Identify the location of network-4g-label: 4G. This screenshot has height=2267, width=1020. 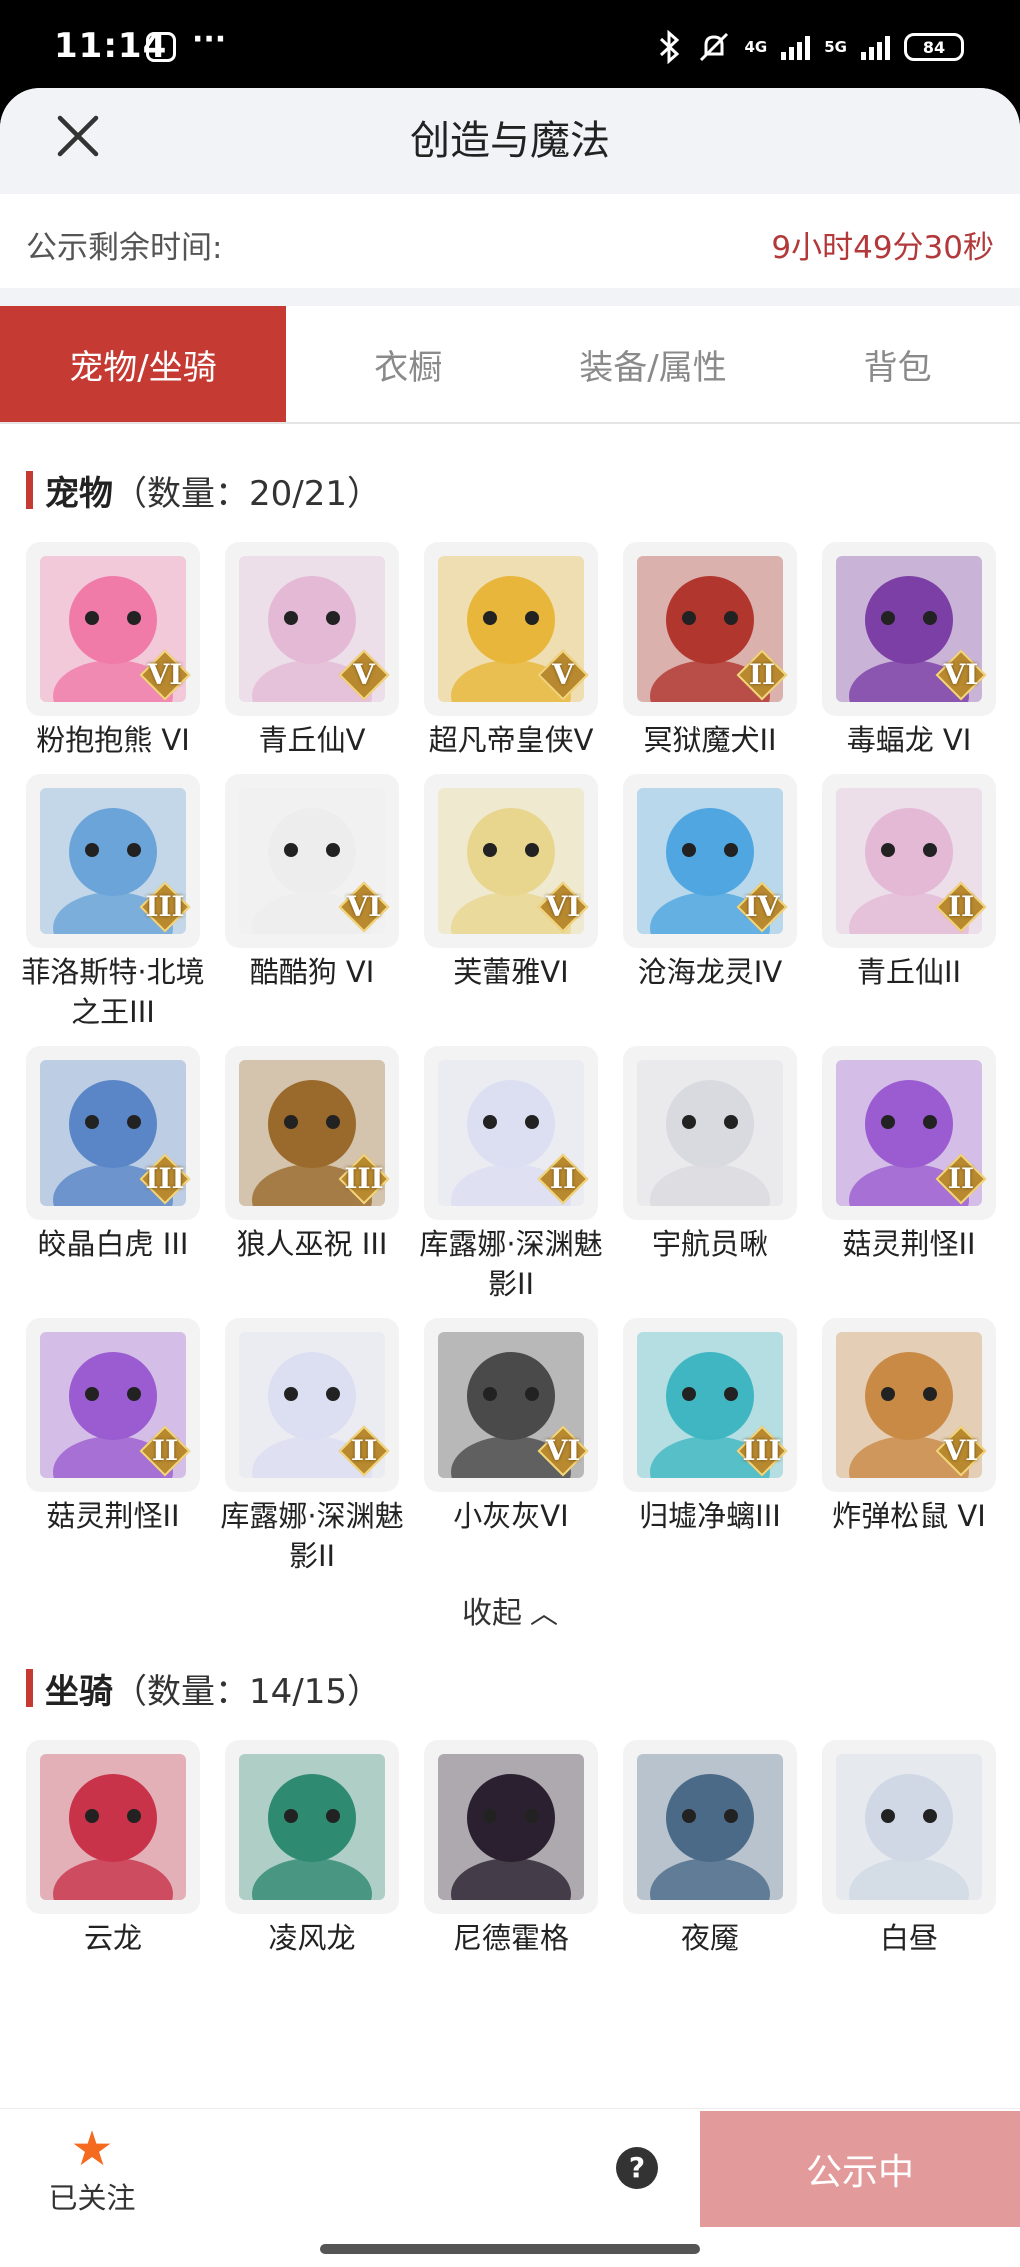
(756, 47).